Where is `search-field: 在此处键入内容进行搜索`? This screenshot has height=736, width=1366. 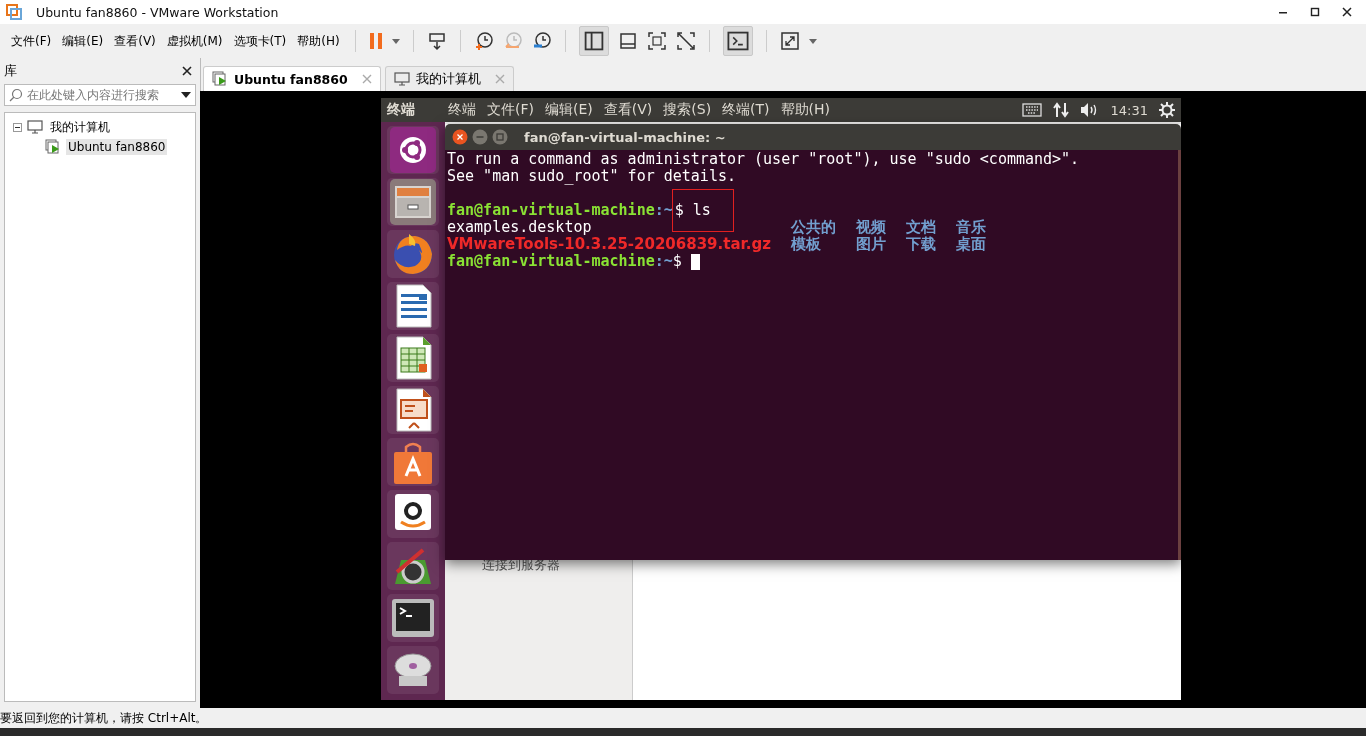
search-field: 在此处键入内容进行搜索 is located at coordinates (100, 95).